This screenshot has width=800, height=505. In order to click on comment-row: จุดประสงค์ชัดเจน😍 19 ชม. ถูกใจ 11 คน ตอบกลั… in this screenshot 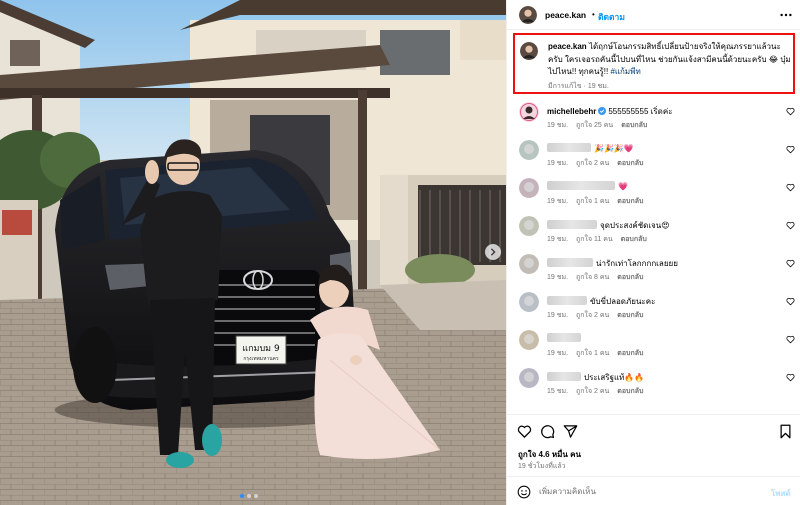, I will do `click(653, 236)`.